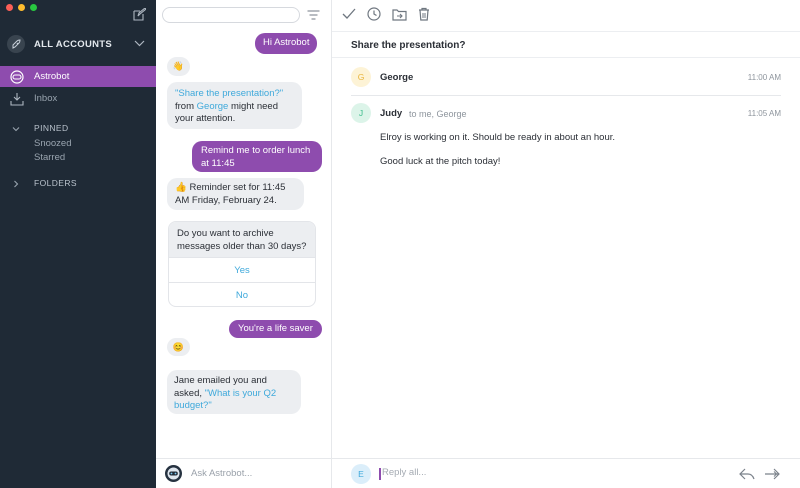 The height and width of the screenshot is (488, 800). Describe the element at coordinates (361, 113) in the screenshot. I see `avatar: J` at that location.